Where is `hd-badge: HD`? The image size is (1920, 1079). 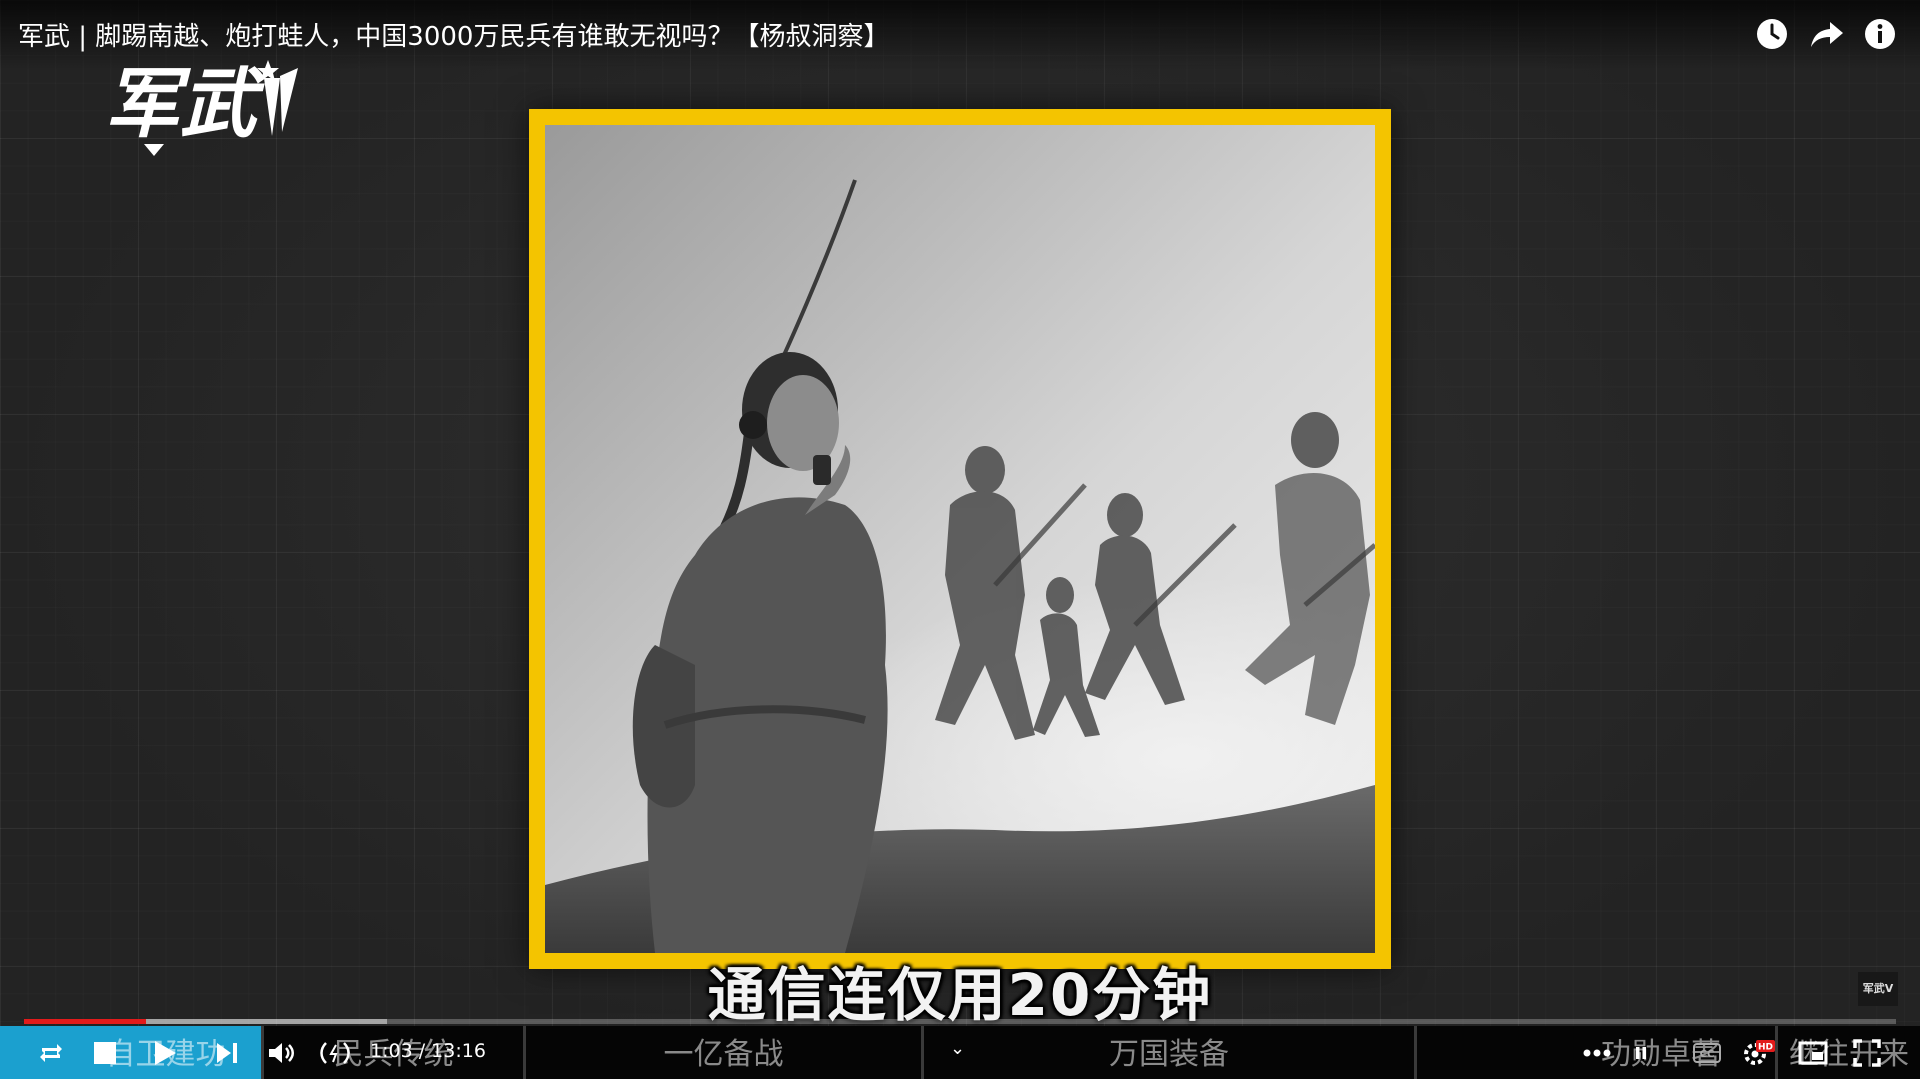 hd-badge: HD is located at coordinates (1765, 1048).